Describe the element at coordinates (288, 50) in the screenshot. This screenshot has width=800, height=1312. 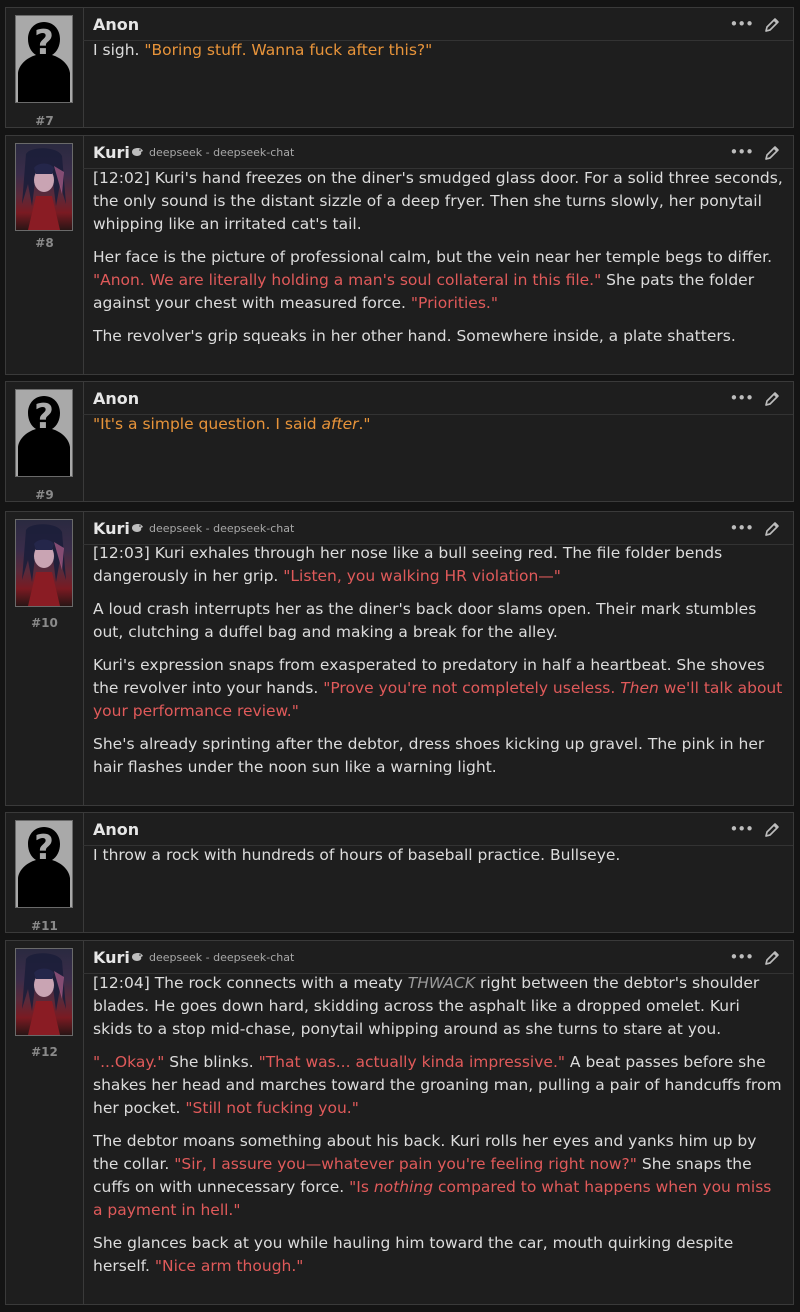
I see `quoted-speech: "Boring stuff. Wanna fuck after this?"` at that location.